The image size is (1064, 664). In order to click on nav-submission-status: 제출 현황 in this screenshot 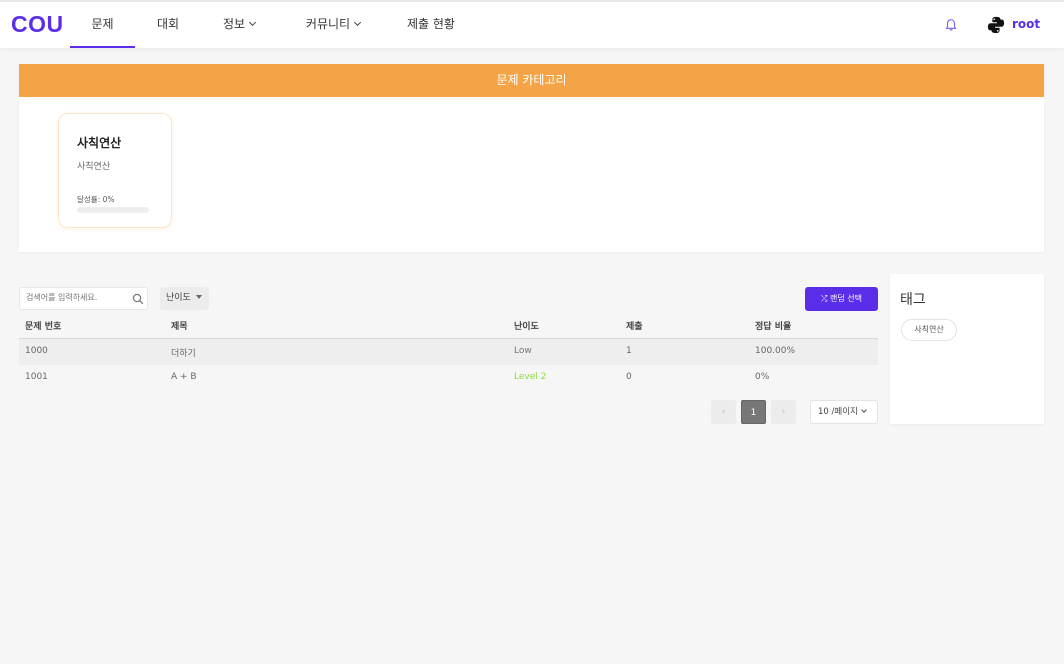, I will do `click(431, 25)`.